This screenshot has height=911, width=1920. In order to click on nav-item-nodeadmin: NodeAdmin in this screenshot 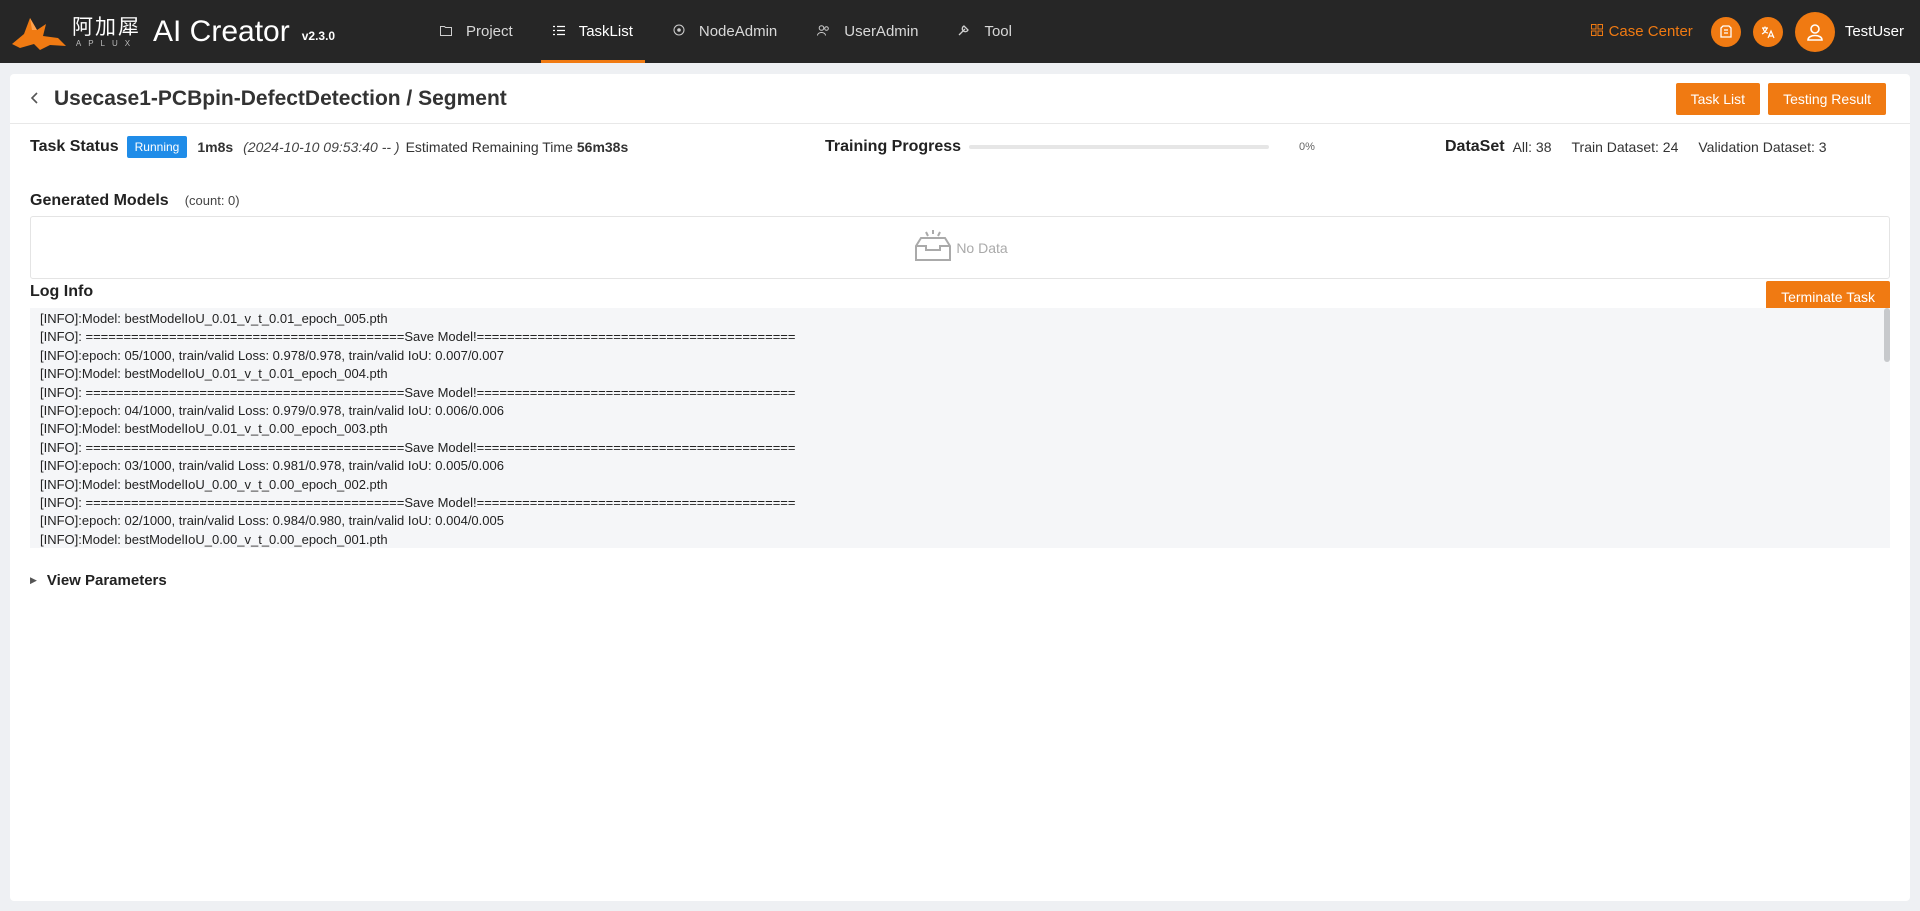, I will do `click(725, 31)`.